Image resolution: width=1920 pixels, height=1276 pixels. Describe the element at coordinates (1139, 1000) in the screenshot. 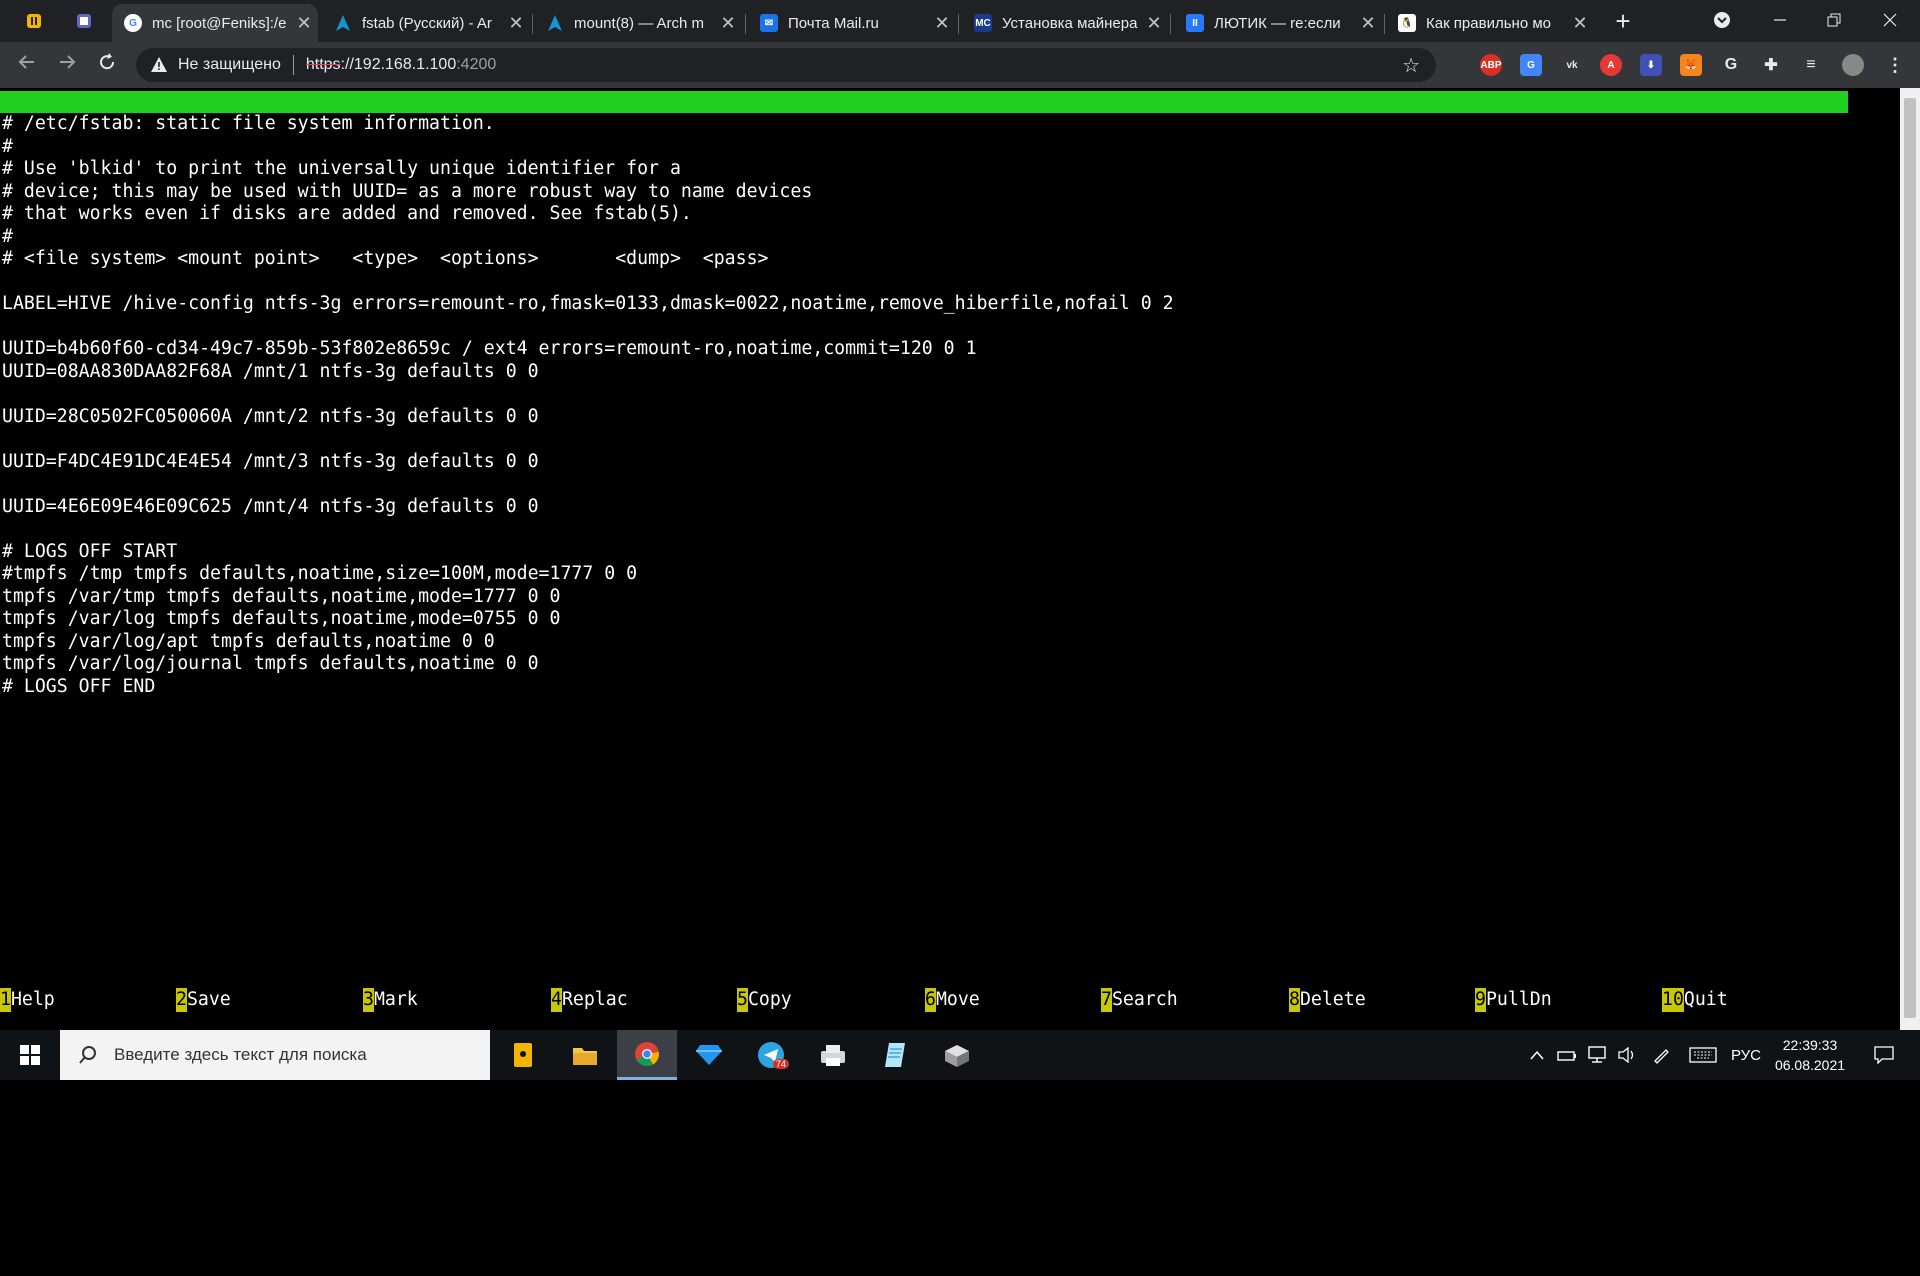

I see `fkey-search: 7Search` at that location.